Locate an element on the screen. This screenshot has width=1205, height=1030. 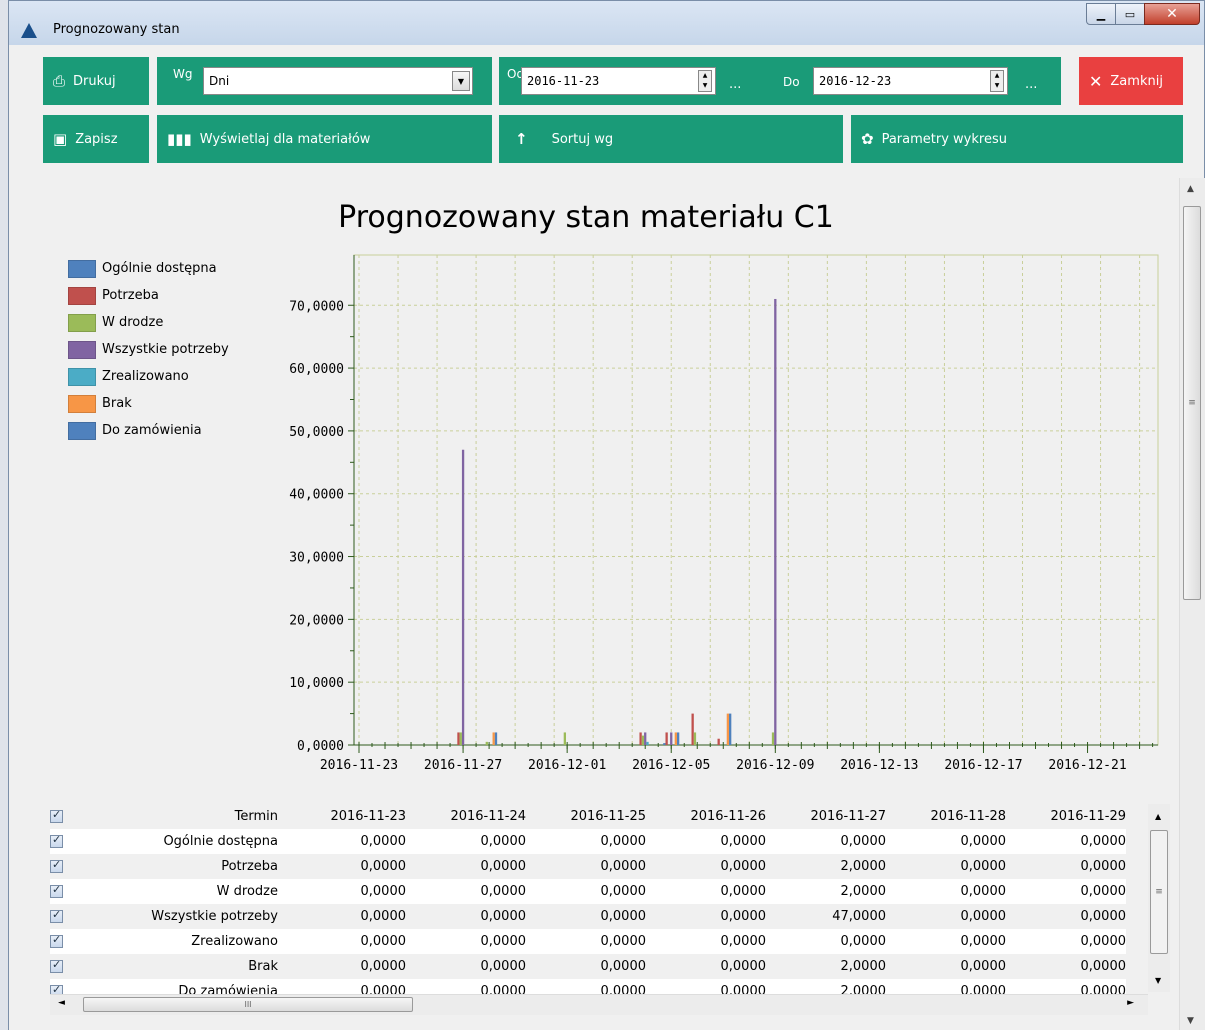
sort-button: ↑ Sortuj wg is located at coordinates (671, 139).